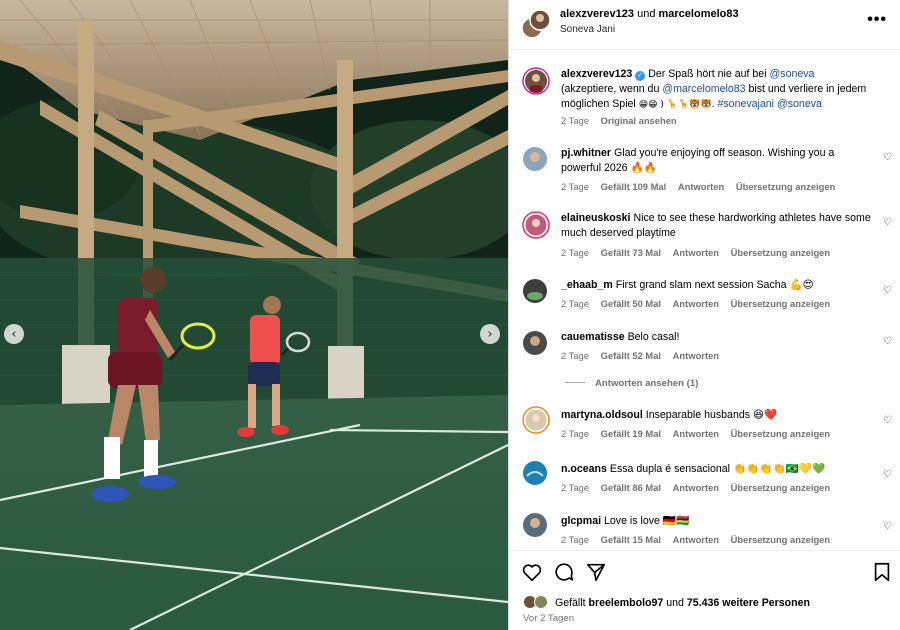  Describe the element at coordinates (575, 382) in the screenshot. I see `replies-divider` at that location.